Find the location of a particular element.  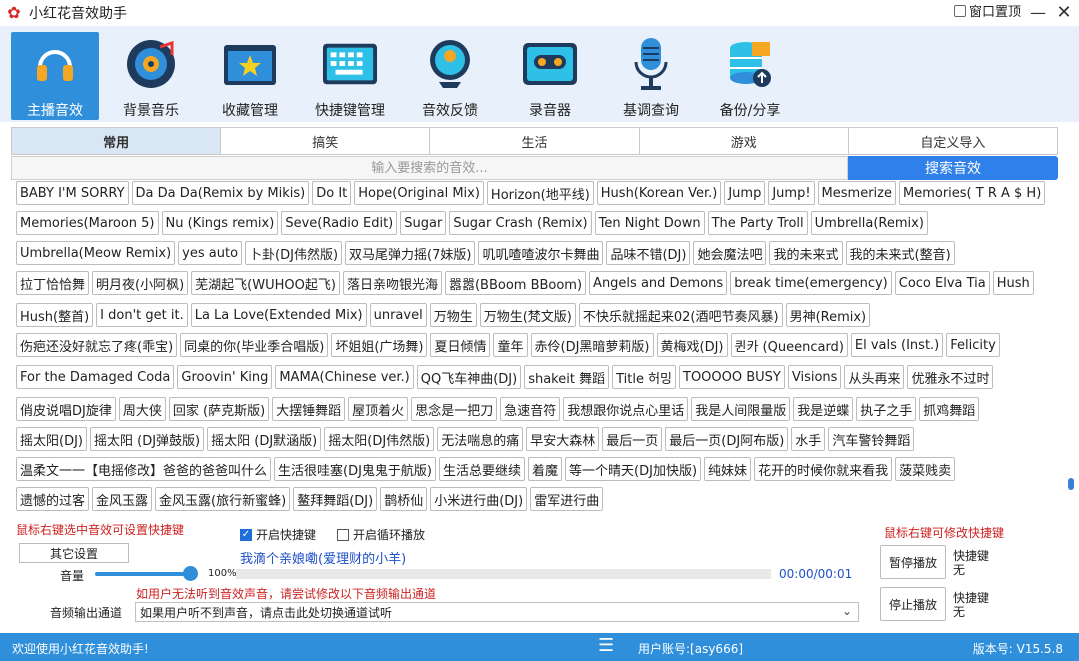

enable-hotkey-checkbox: ✓ 开启快捷键 is located at coordinates (278, 534).